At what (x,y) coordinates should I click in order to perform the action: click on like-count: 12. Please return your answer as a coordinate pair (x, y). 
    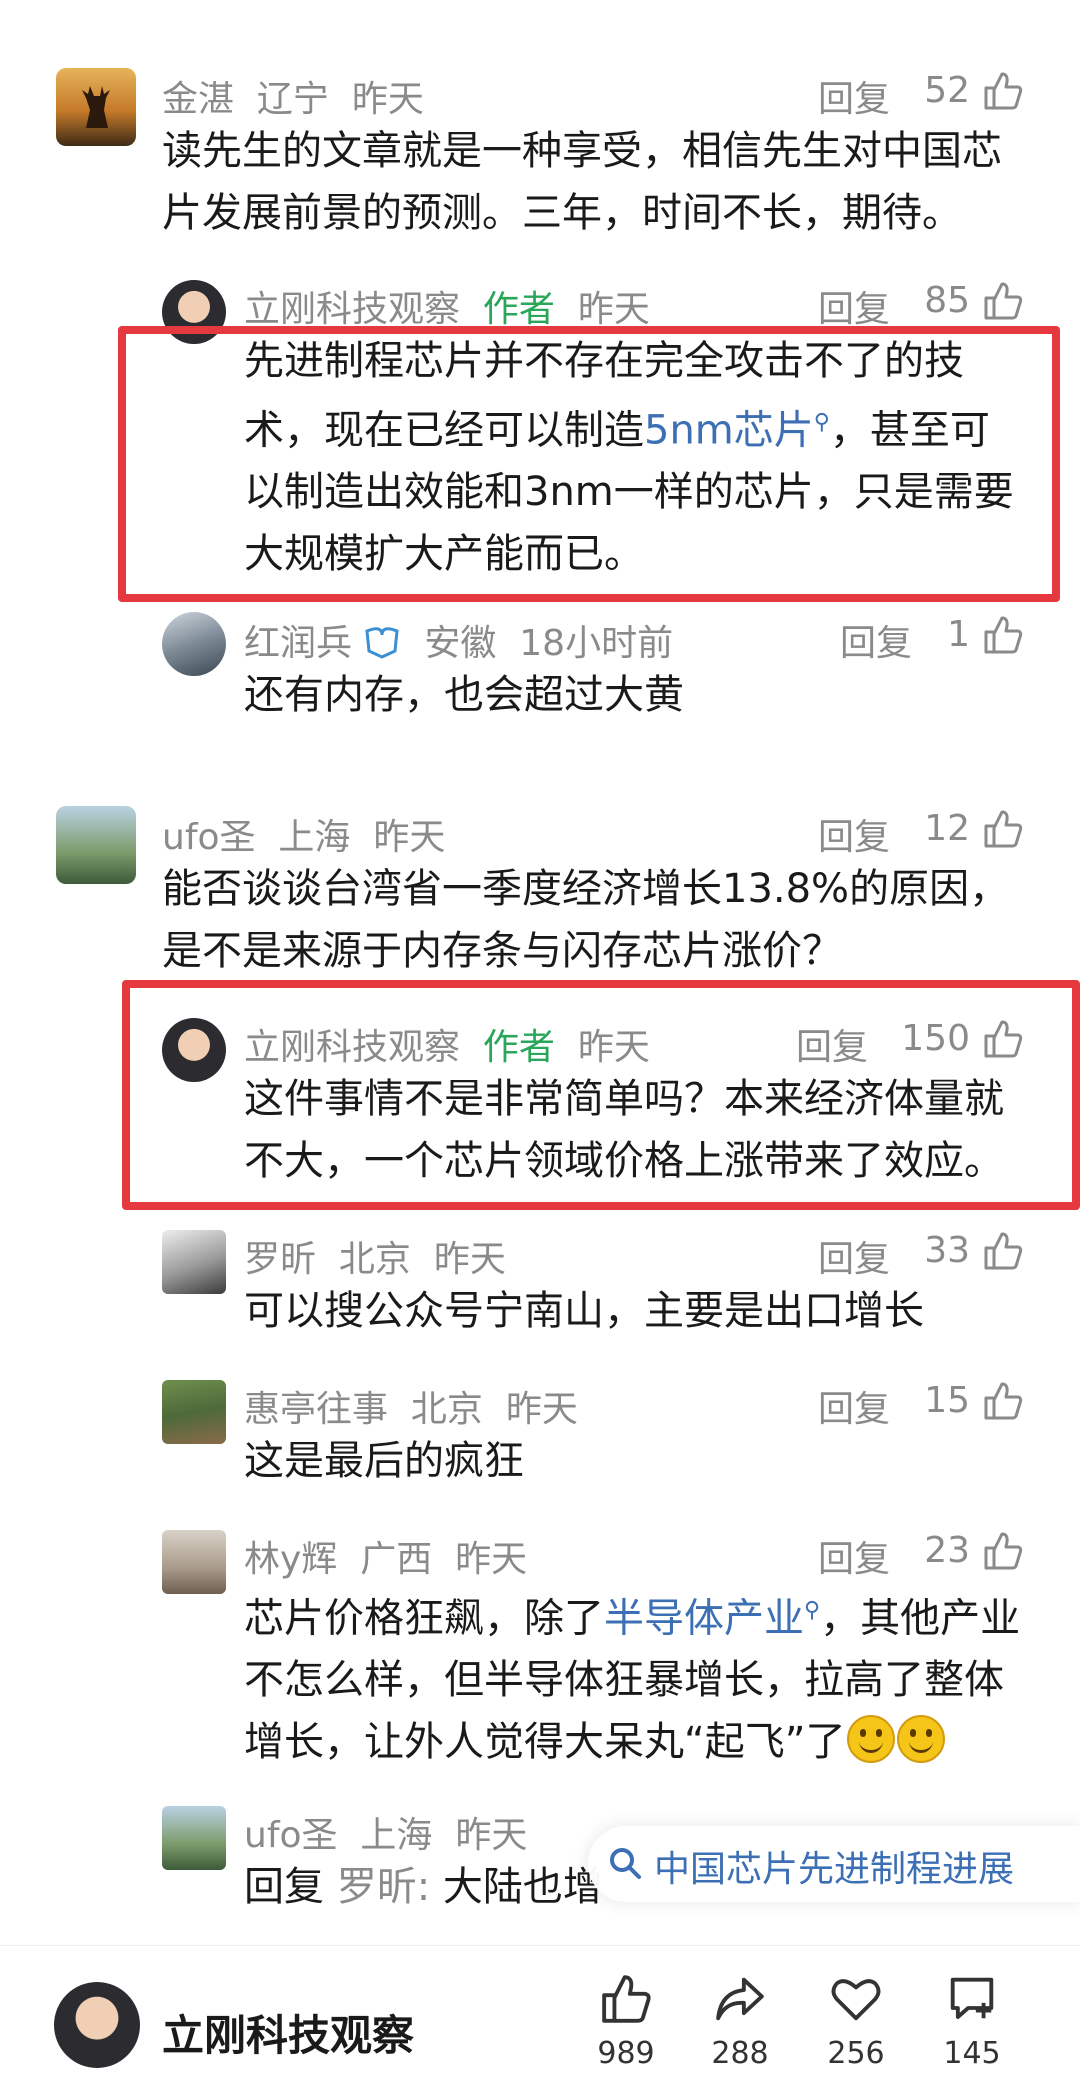
    Looking at the image, I should click on (947, 828).